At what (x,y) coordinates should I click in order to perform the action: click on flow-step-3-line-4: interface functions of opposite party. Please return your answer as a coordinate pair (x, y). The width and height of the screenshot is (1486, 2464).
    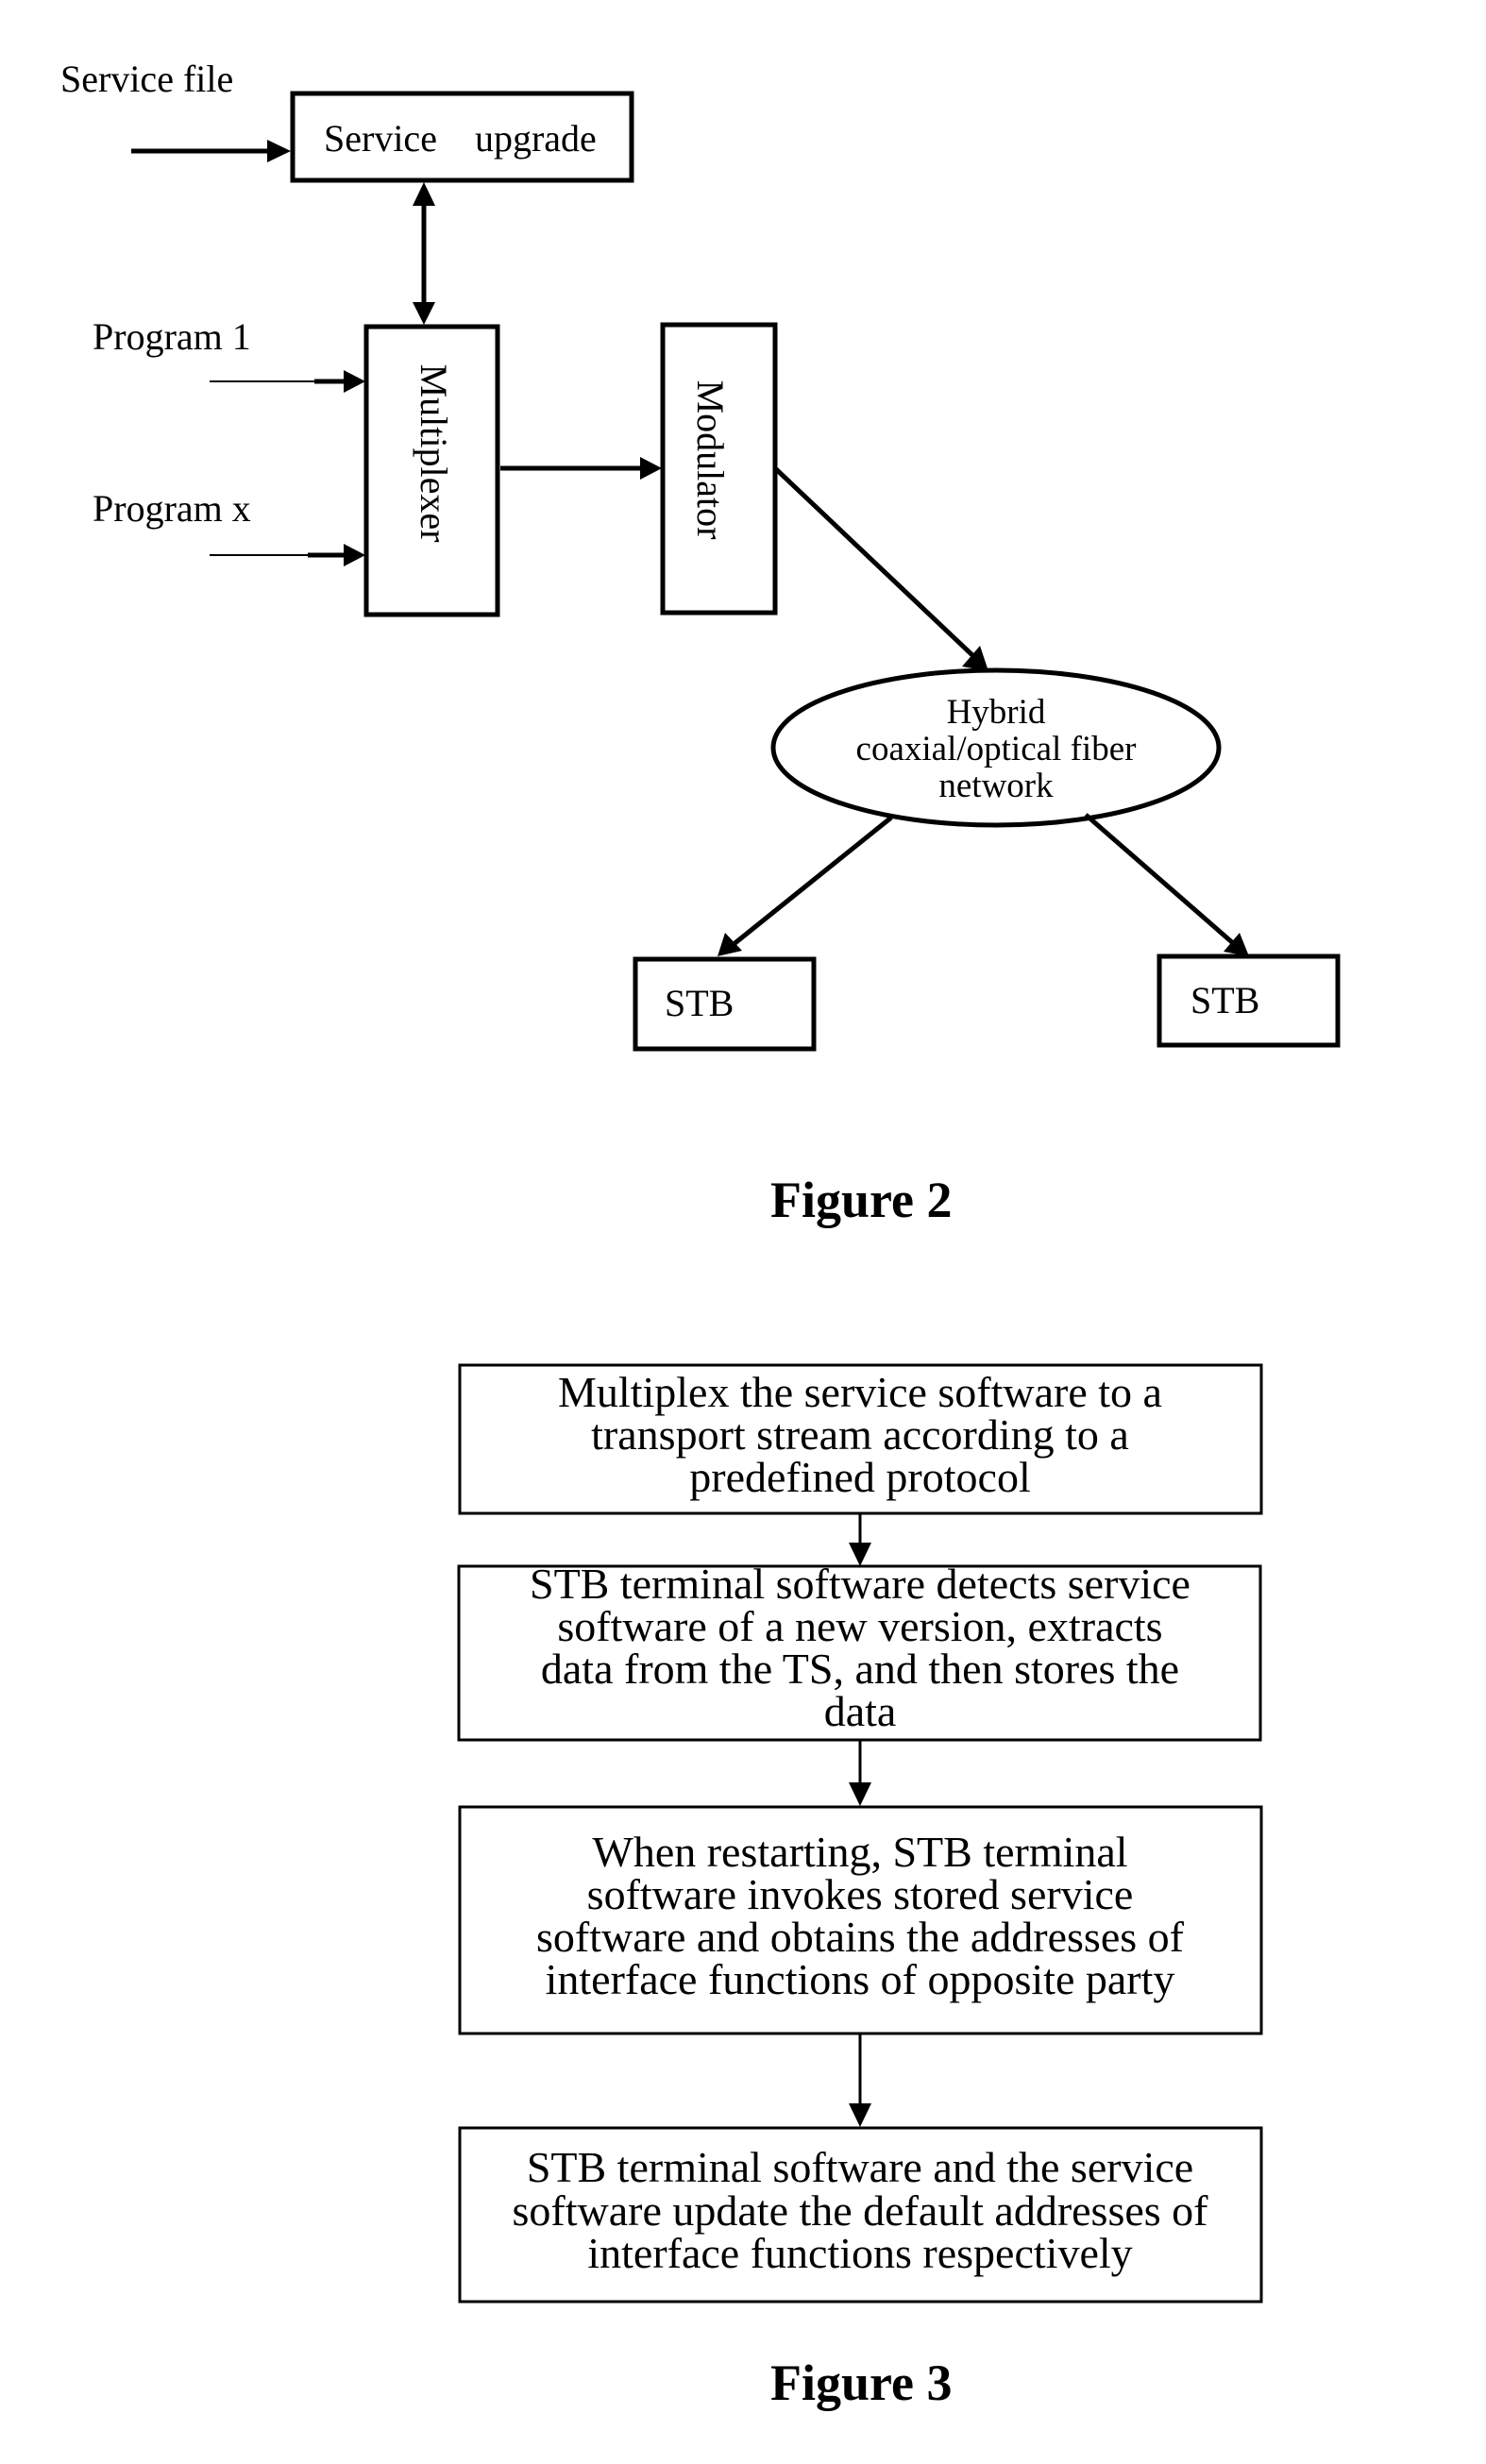
    Looking at the image, I should click on (860, 1979).